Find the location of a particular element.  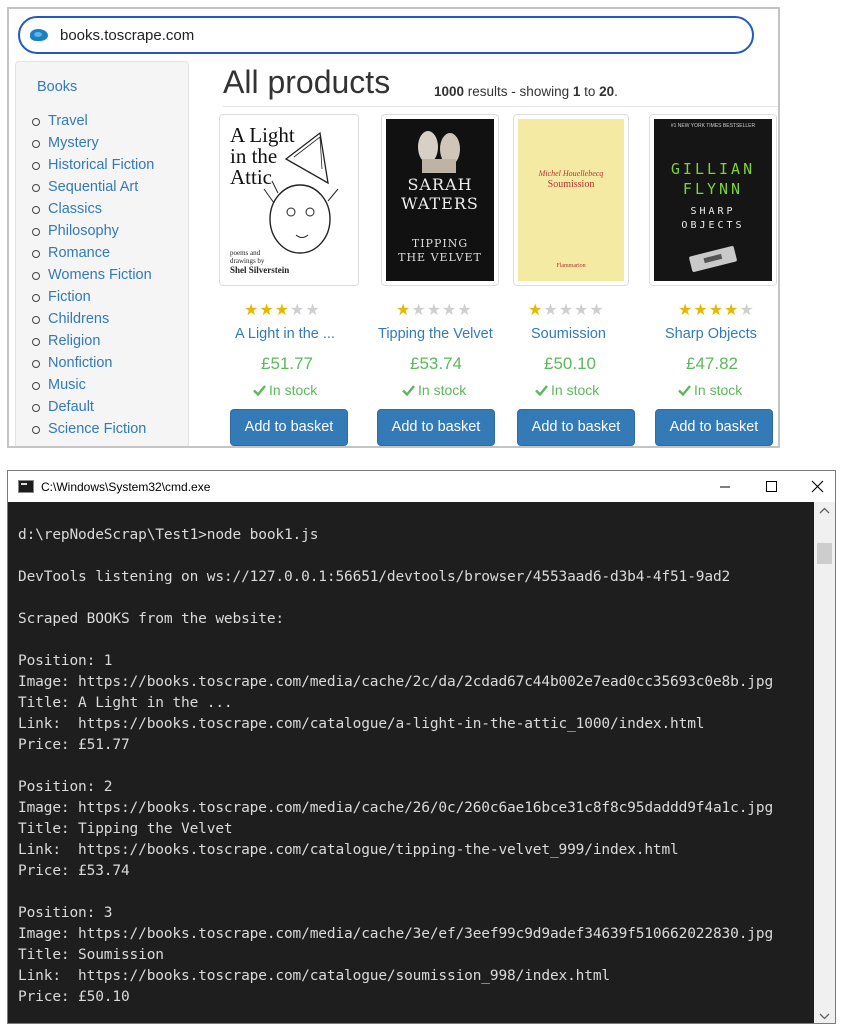

category-link: Sequential Art is located at coordinates (92, 189).